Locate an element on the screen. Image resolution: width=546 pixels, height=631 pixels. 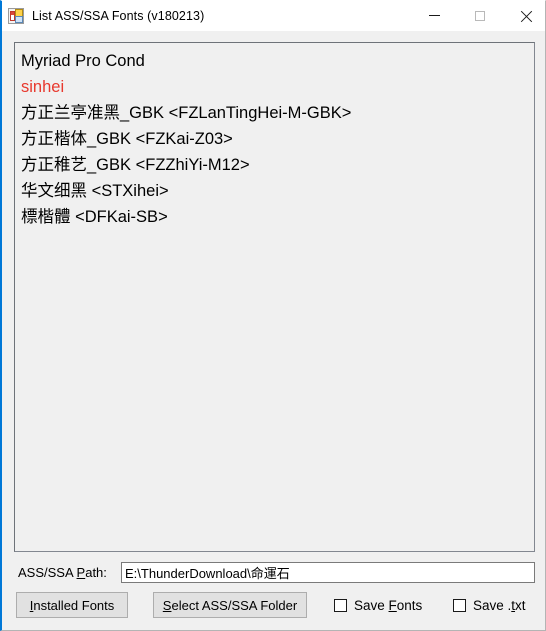
installed-fonts-label: nstalled Fonts is located at coordinates (74, 605).